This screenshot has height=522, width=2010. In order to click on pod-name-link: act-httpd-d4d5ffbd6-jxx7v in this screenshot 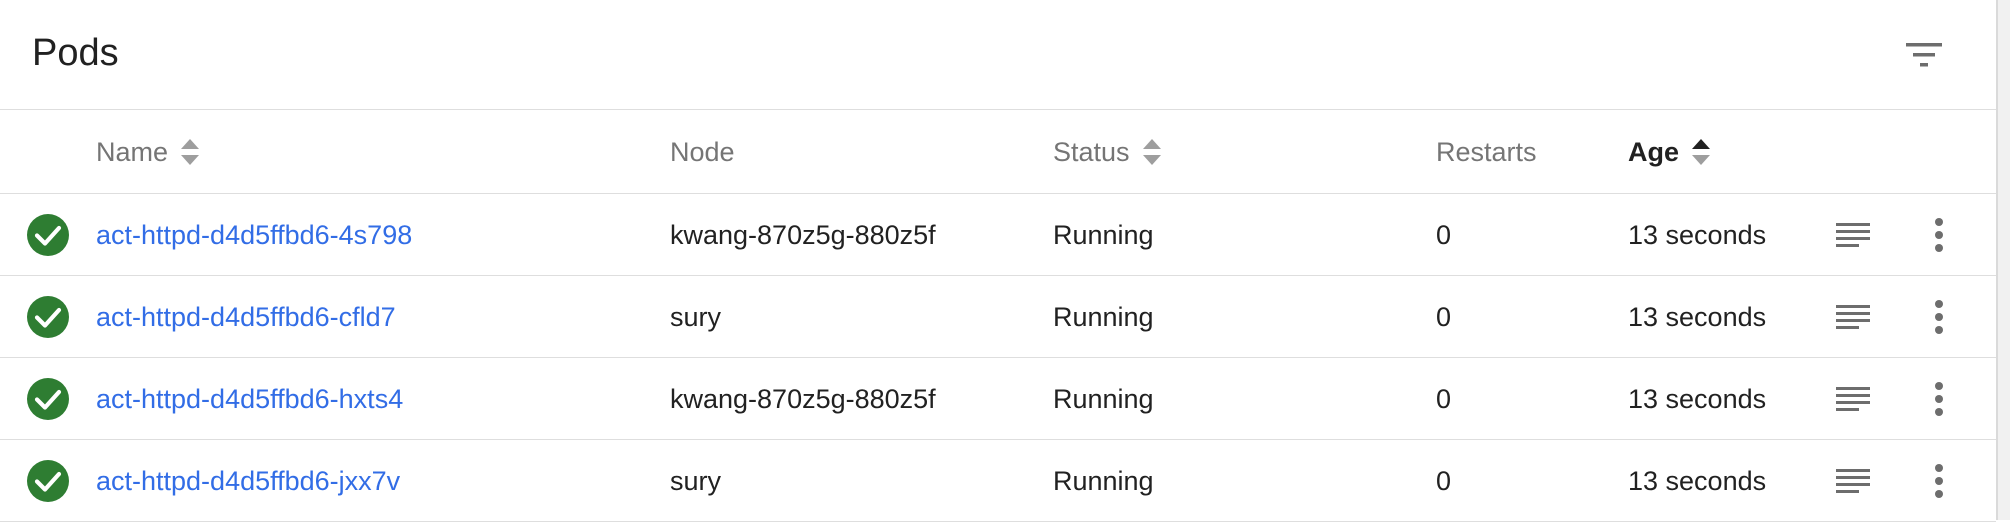, I will do `click(248, 481)`.